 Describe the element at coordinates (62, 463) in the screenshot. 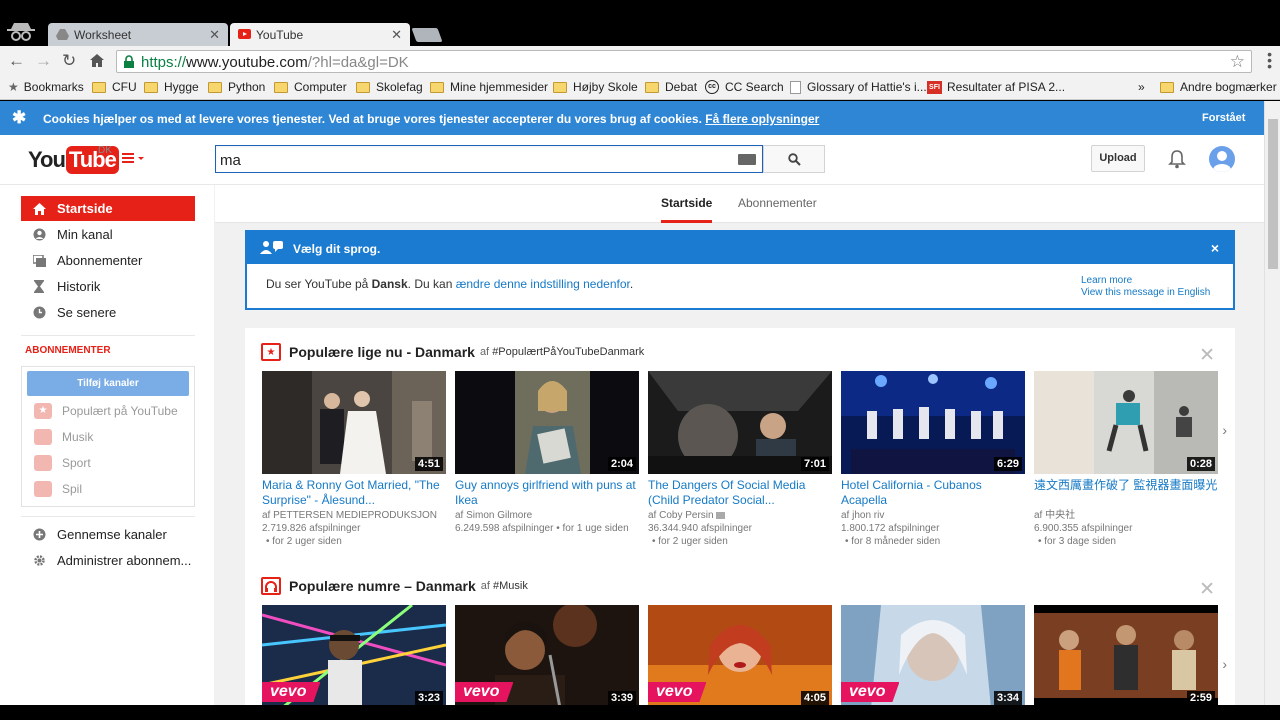

I see `sub-item-sport: Sport` at that location.